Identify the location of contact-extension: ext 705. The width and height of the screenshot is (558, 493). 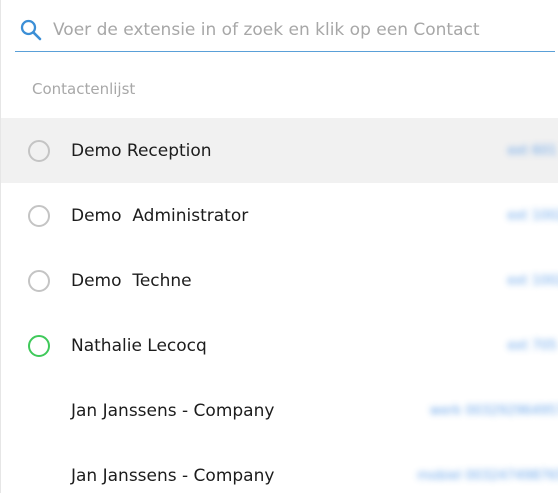
(532, 345).